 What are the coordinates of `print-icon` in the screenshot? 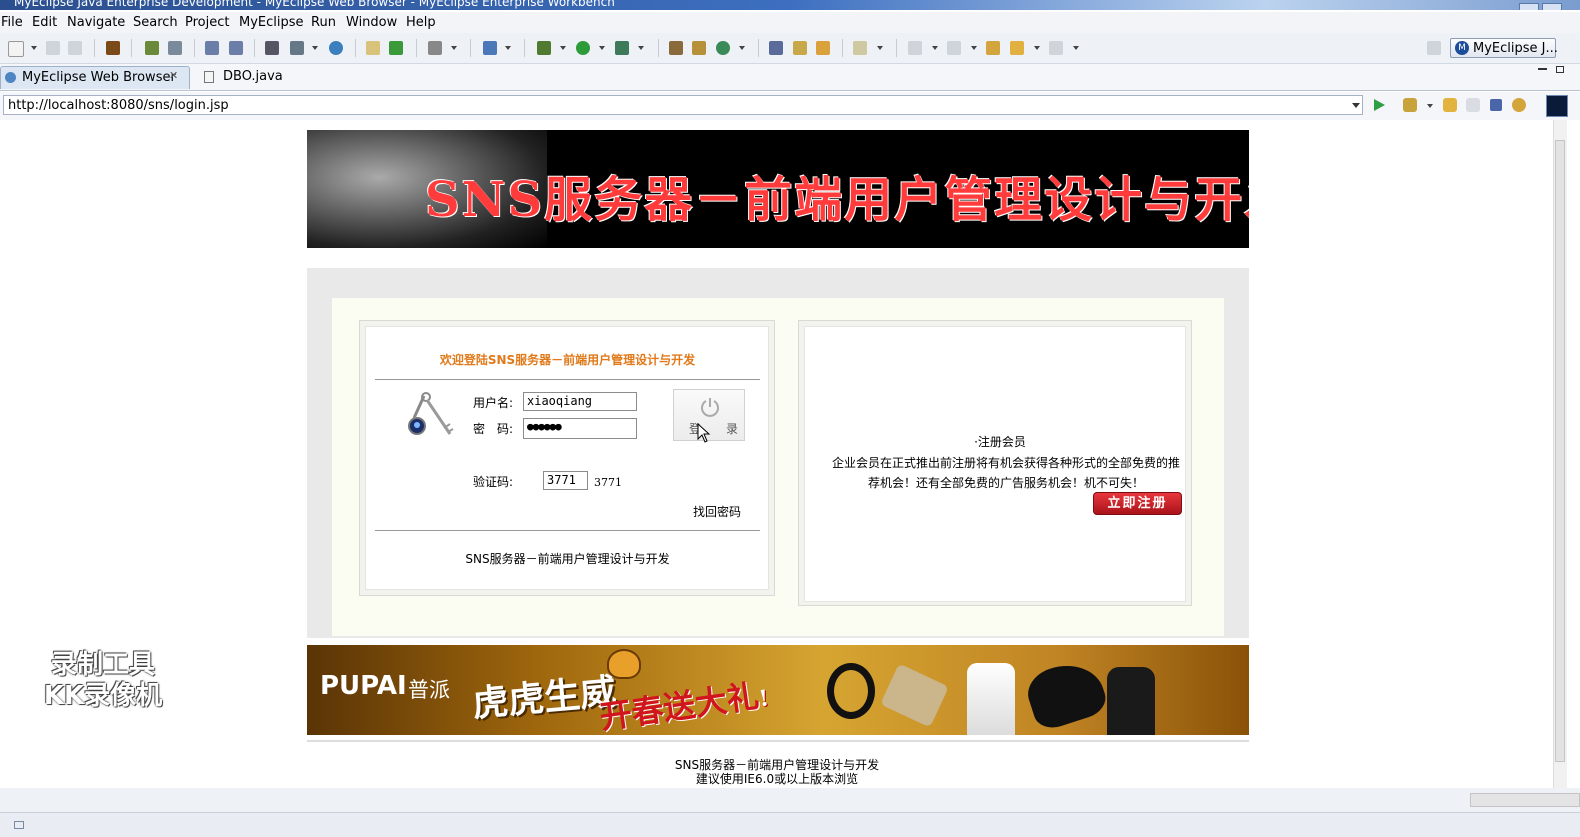 It's located at (75, 48).